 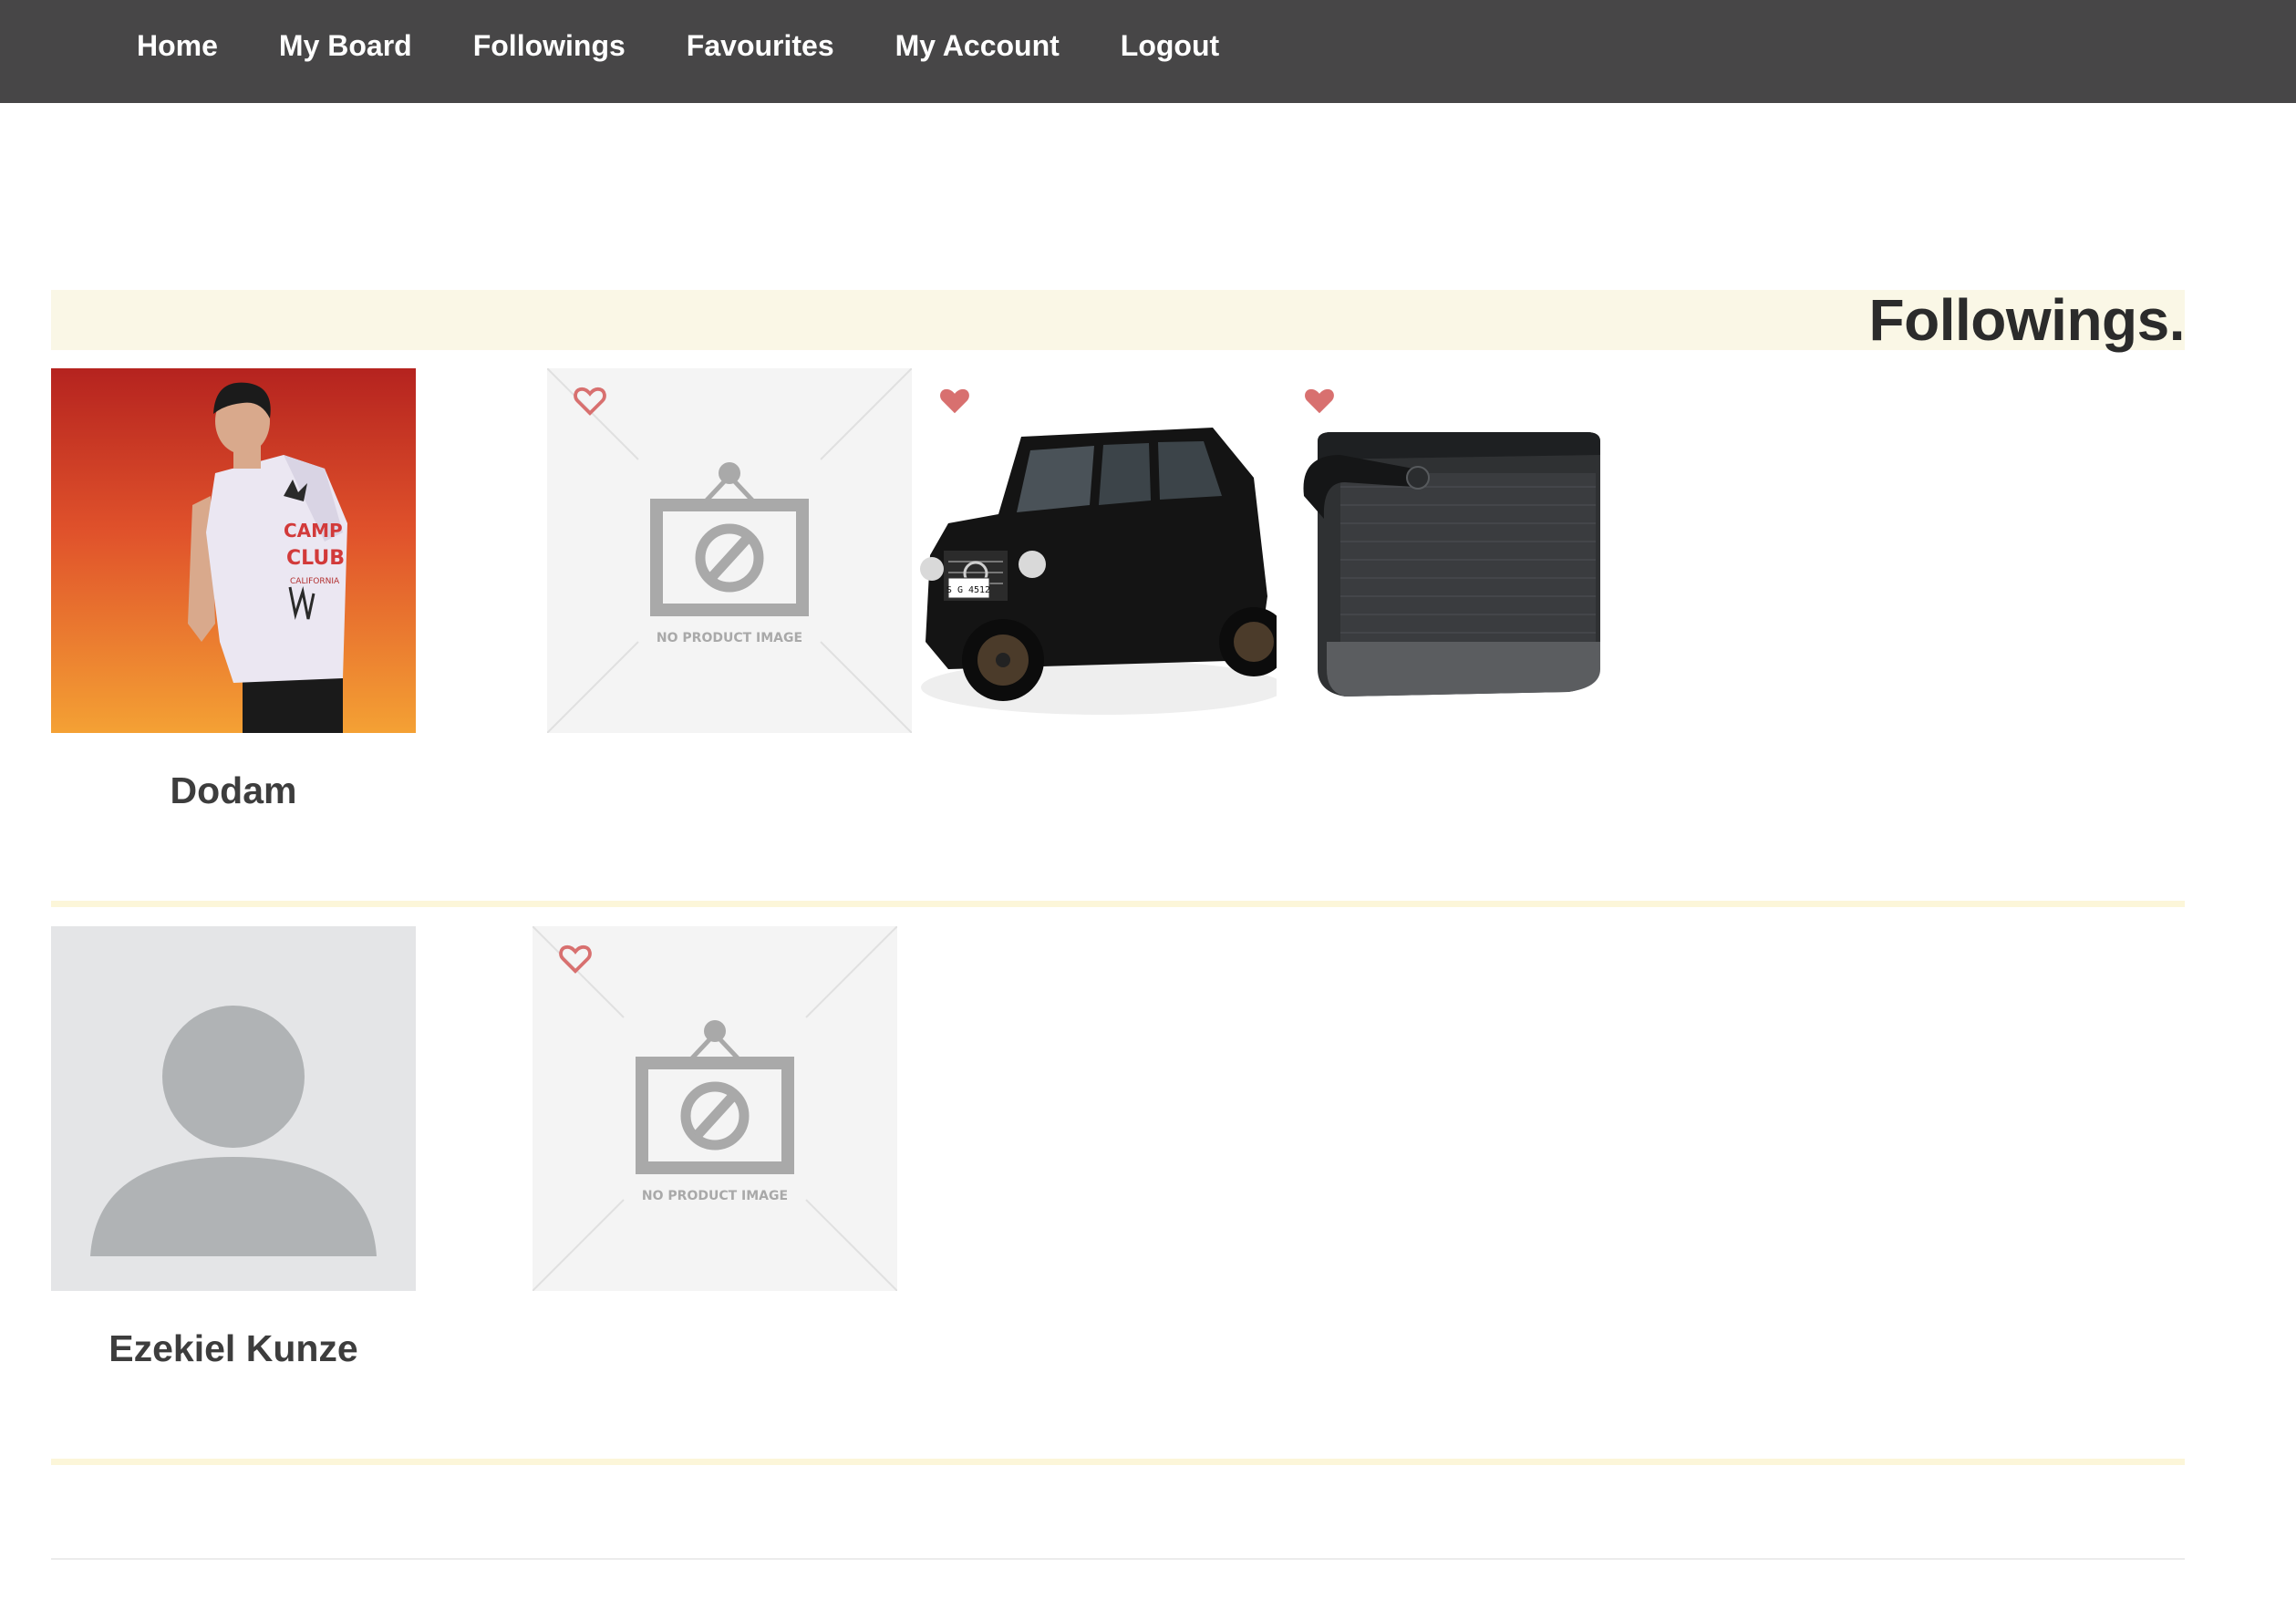 I want to click on user-card: CAMP CLUB CALIFORNIA Dodam, so click(x=233, y=590).